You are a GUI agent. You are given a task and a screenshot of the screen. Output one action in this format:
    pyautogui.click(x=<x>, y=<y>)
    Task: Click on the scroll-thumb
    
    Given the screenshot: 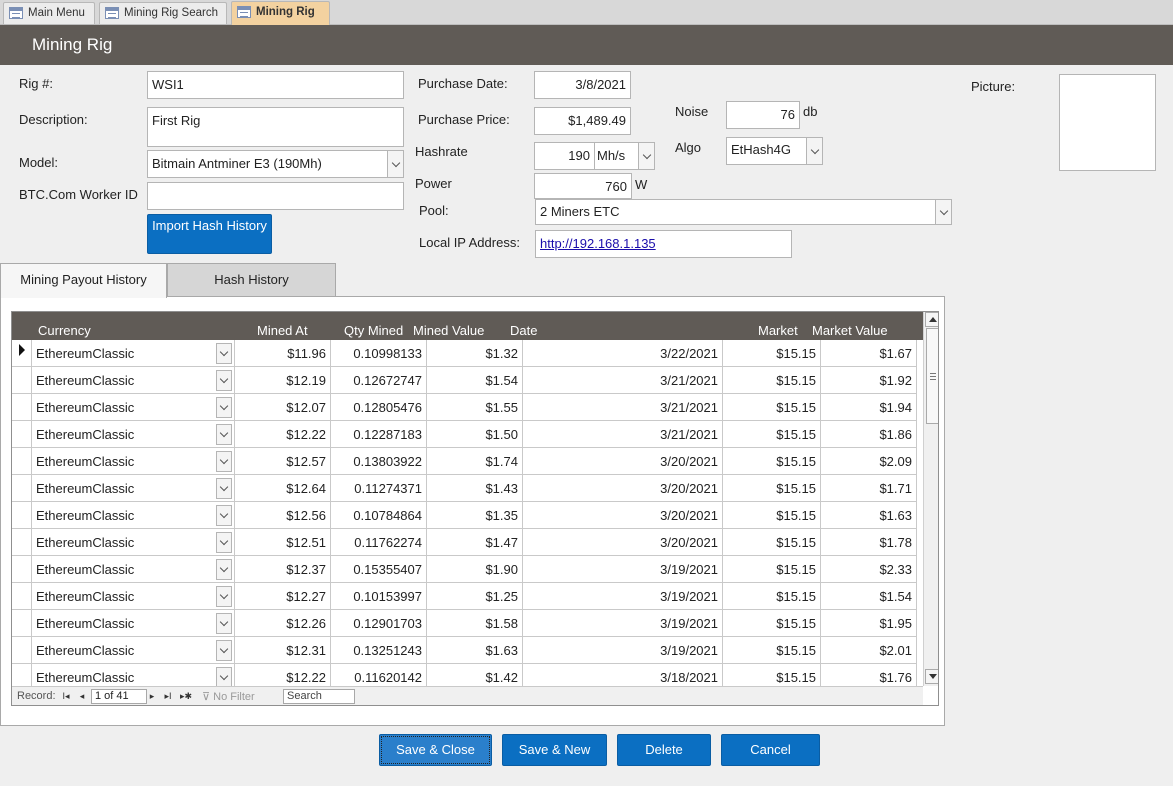 What is the action you would take?
    pyautogui.click(x=932, y=376)
    